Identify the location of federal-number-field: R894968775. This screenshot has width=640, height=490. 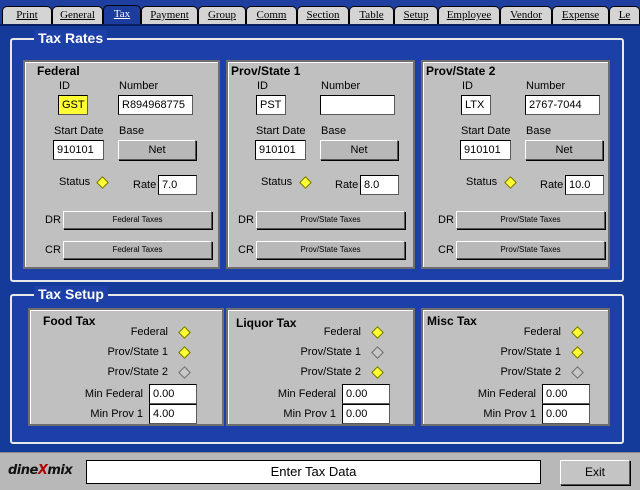
(155, 105).